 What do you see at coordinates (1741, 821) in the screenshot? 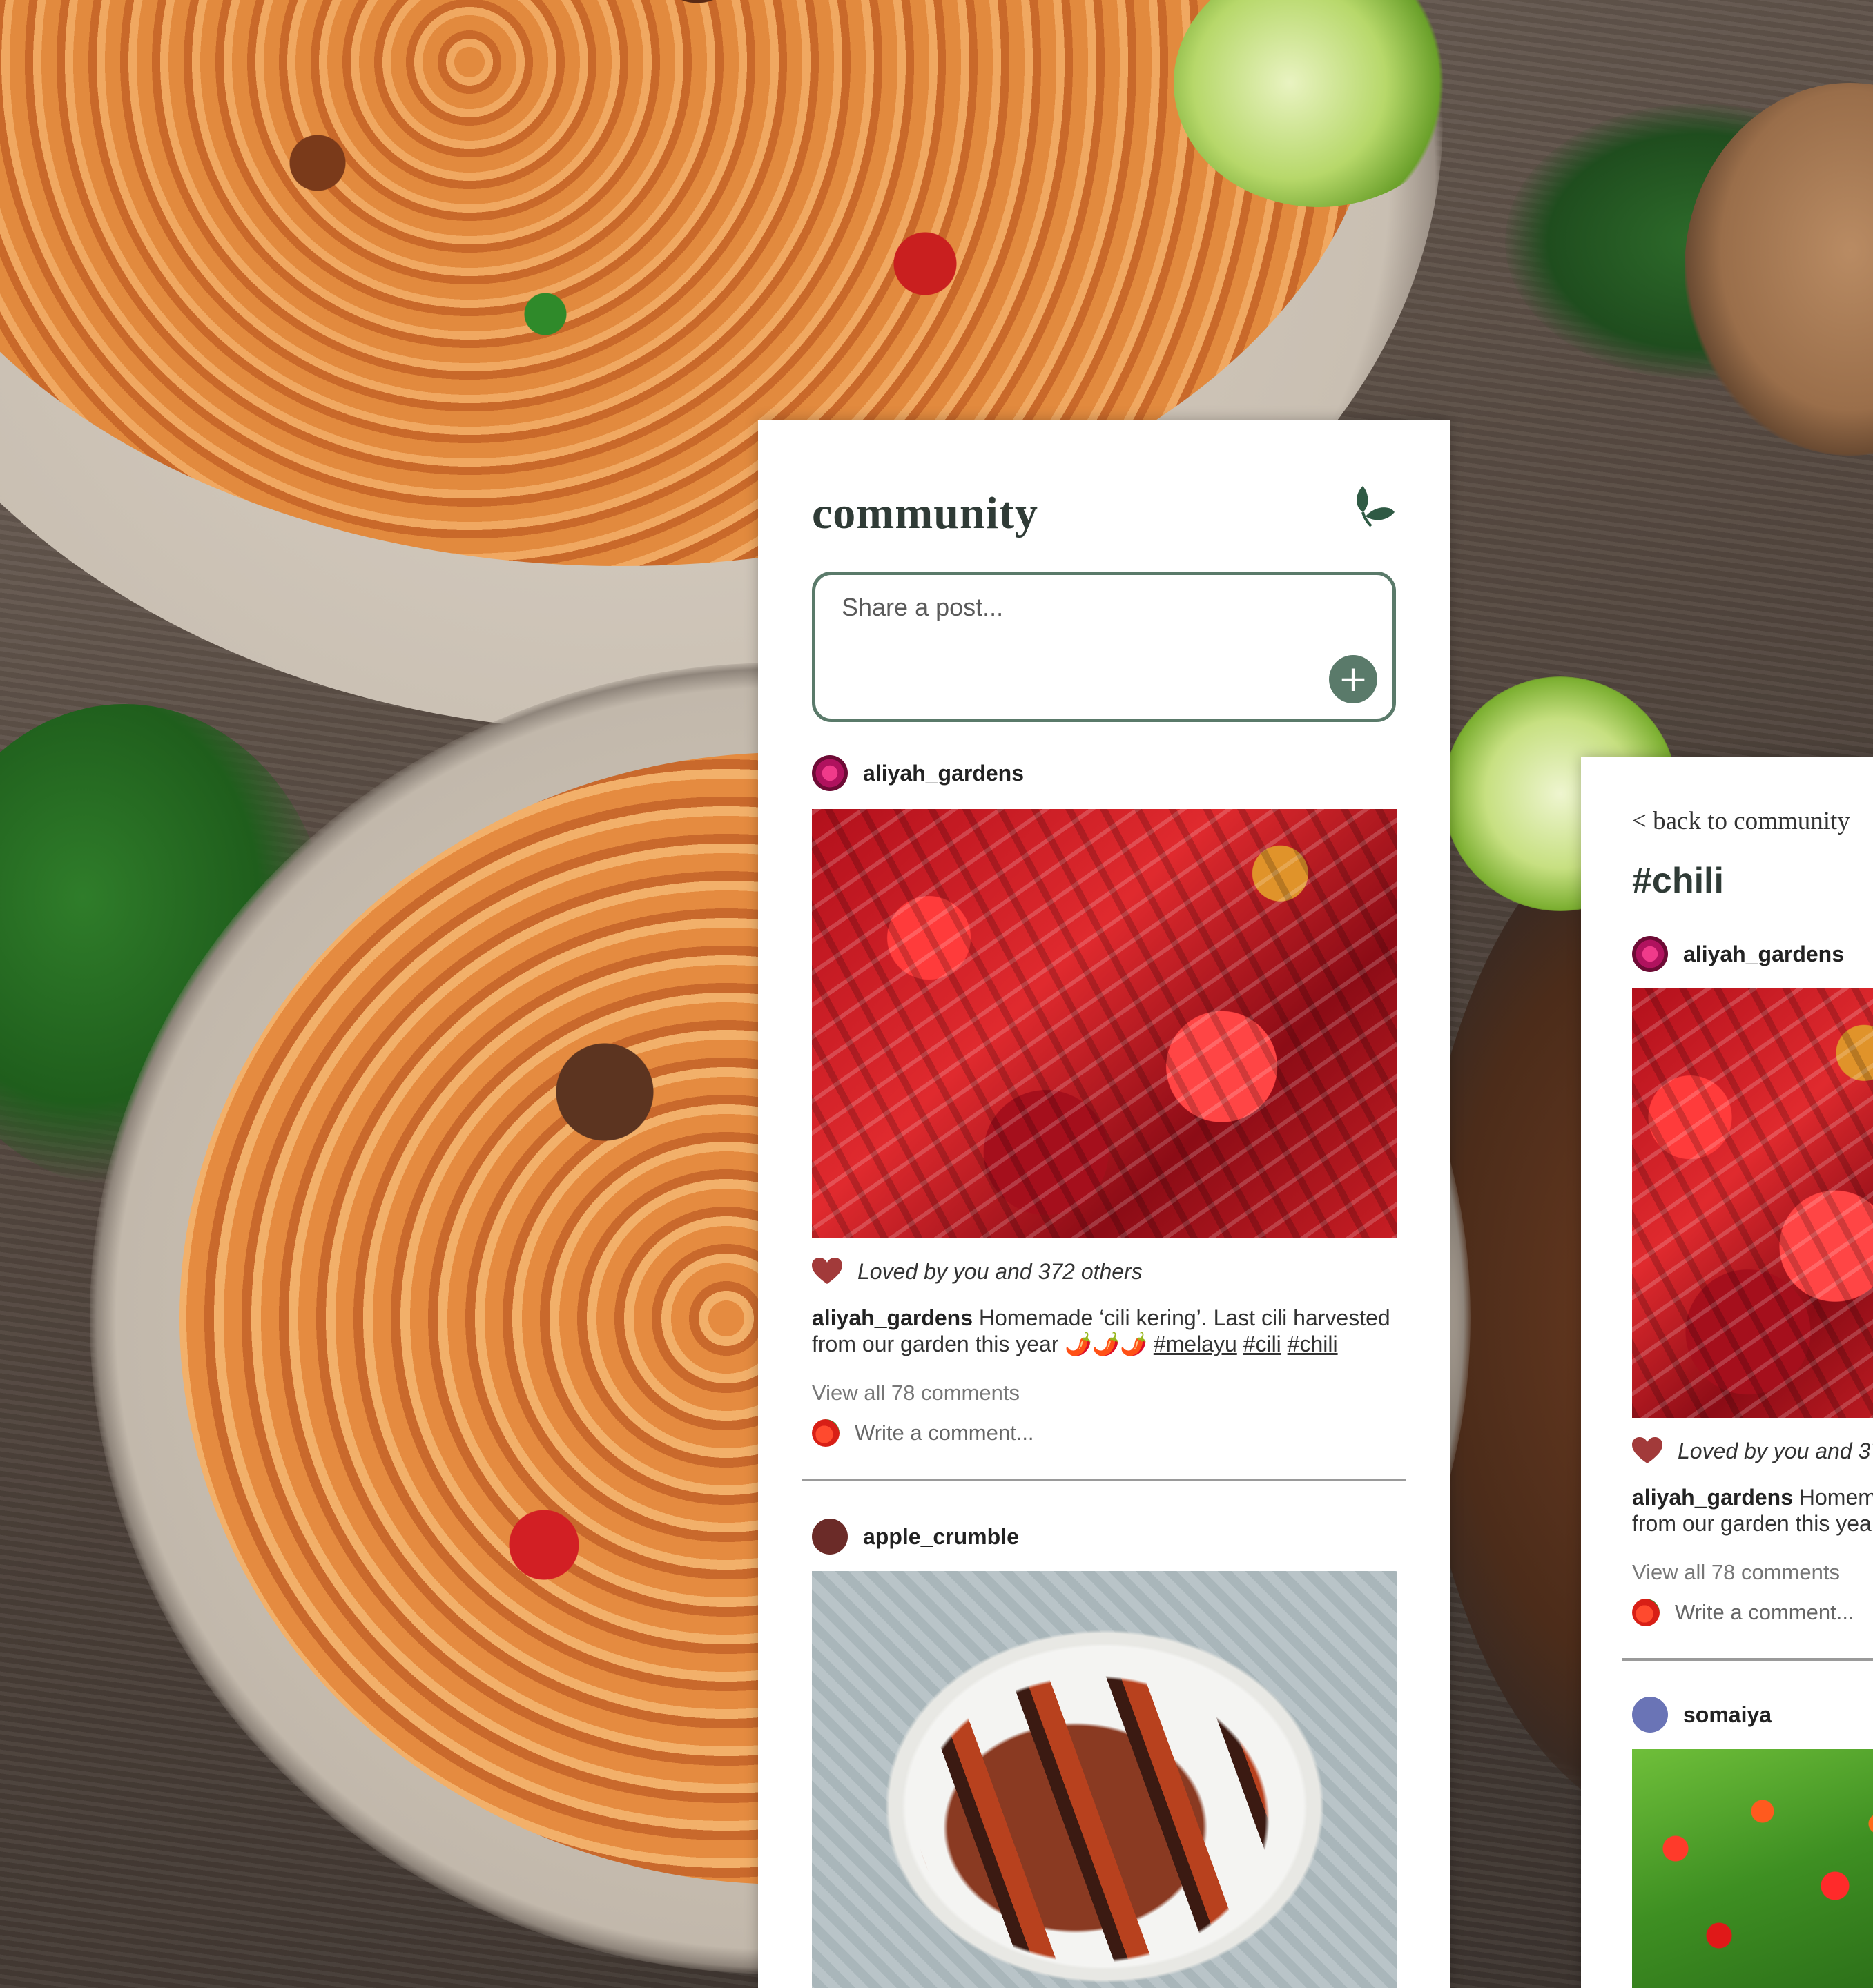
I see `back-to-community-link: < back to community` at bounding box center [1741, 821].